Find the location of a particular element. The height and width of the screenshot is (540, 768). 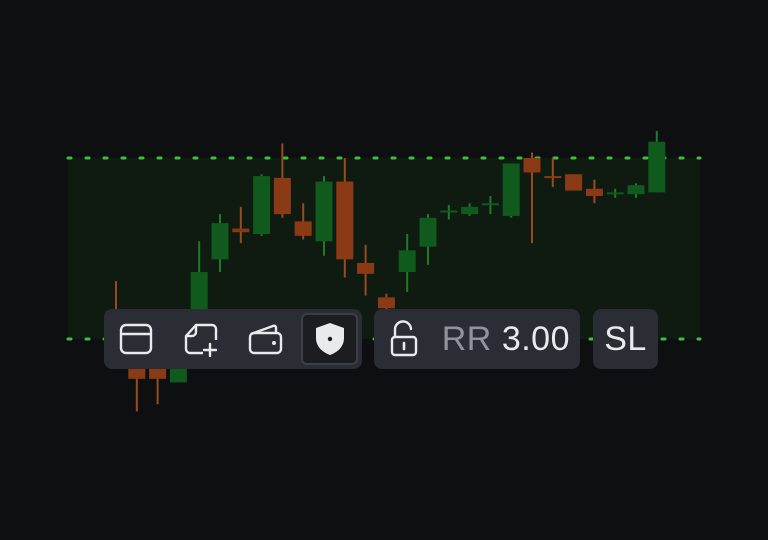

note-add-icon is located at coordinates (200, 340).